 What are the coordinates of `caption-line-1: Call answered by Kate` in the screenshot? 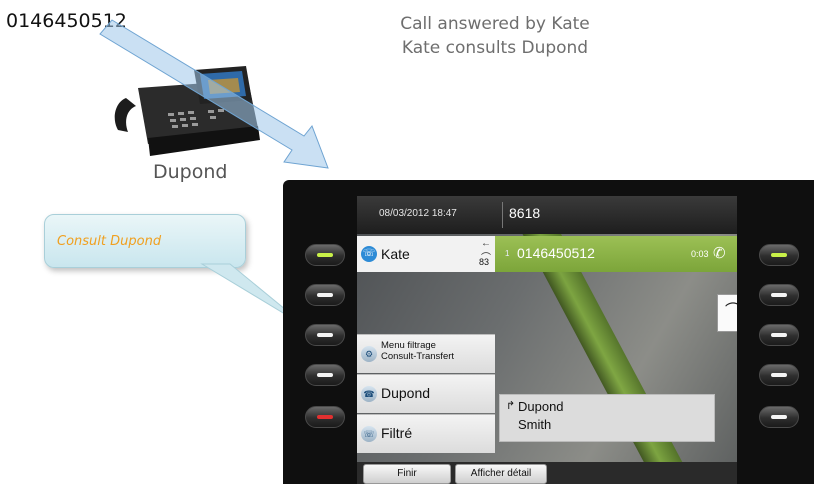 It's located at (495, 24).